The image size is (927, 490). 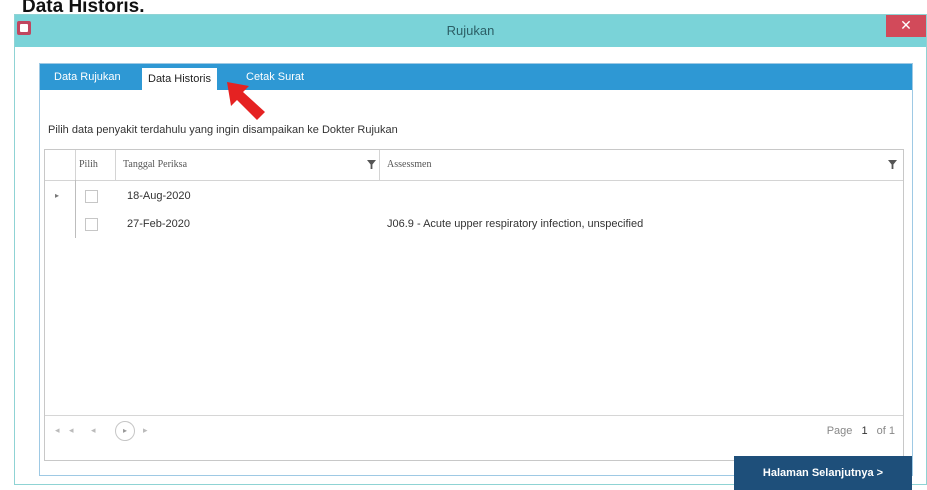 I want to click on grid-header: Pilih Tanggal Periksa Assessmen, so click(x=474, y=165).